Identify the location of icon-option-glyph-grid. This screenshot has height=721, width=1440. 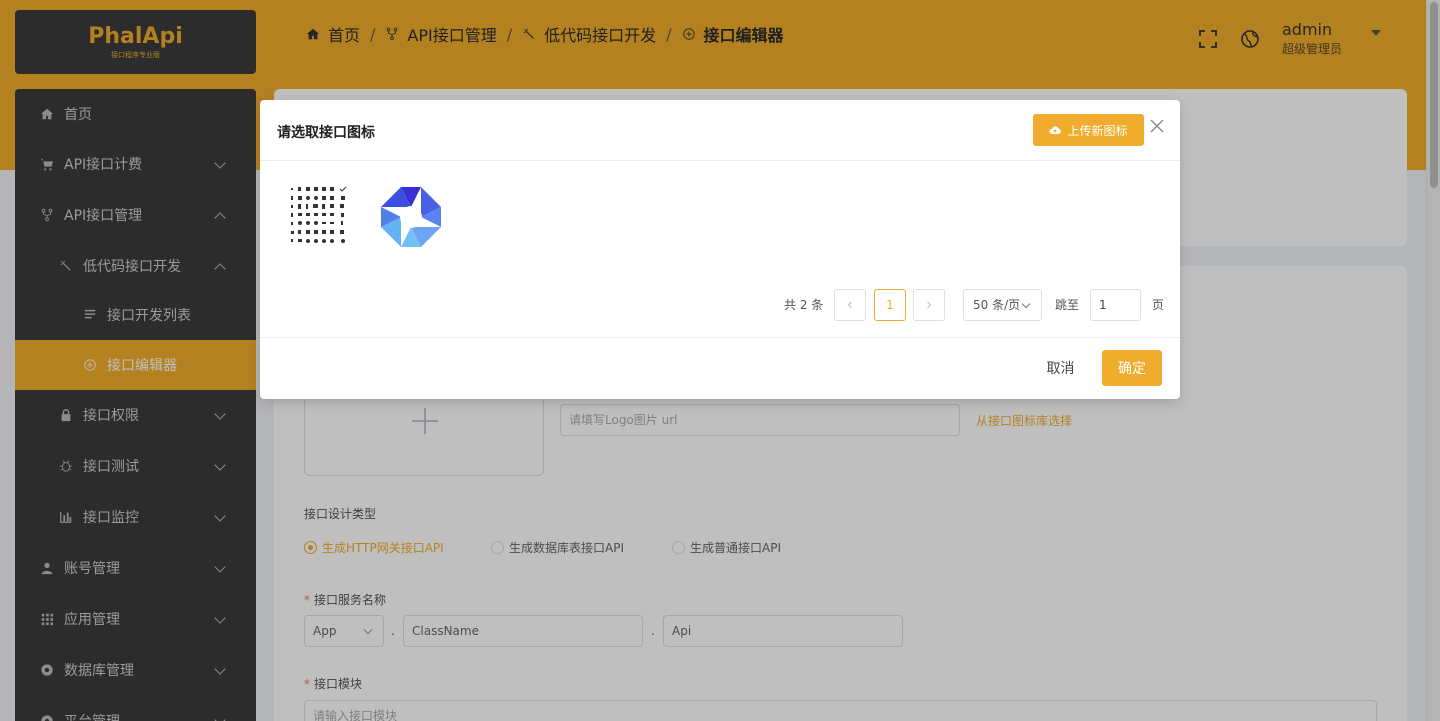
(319, 216).